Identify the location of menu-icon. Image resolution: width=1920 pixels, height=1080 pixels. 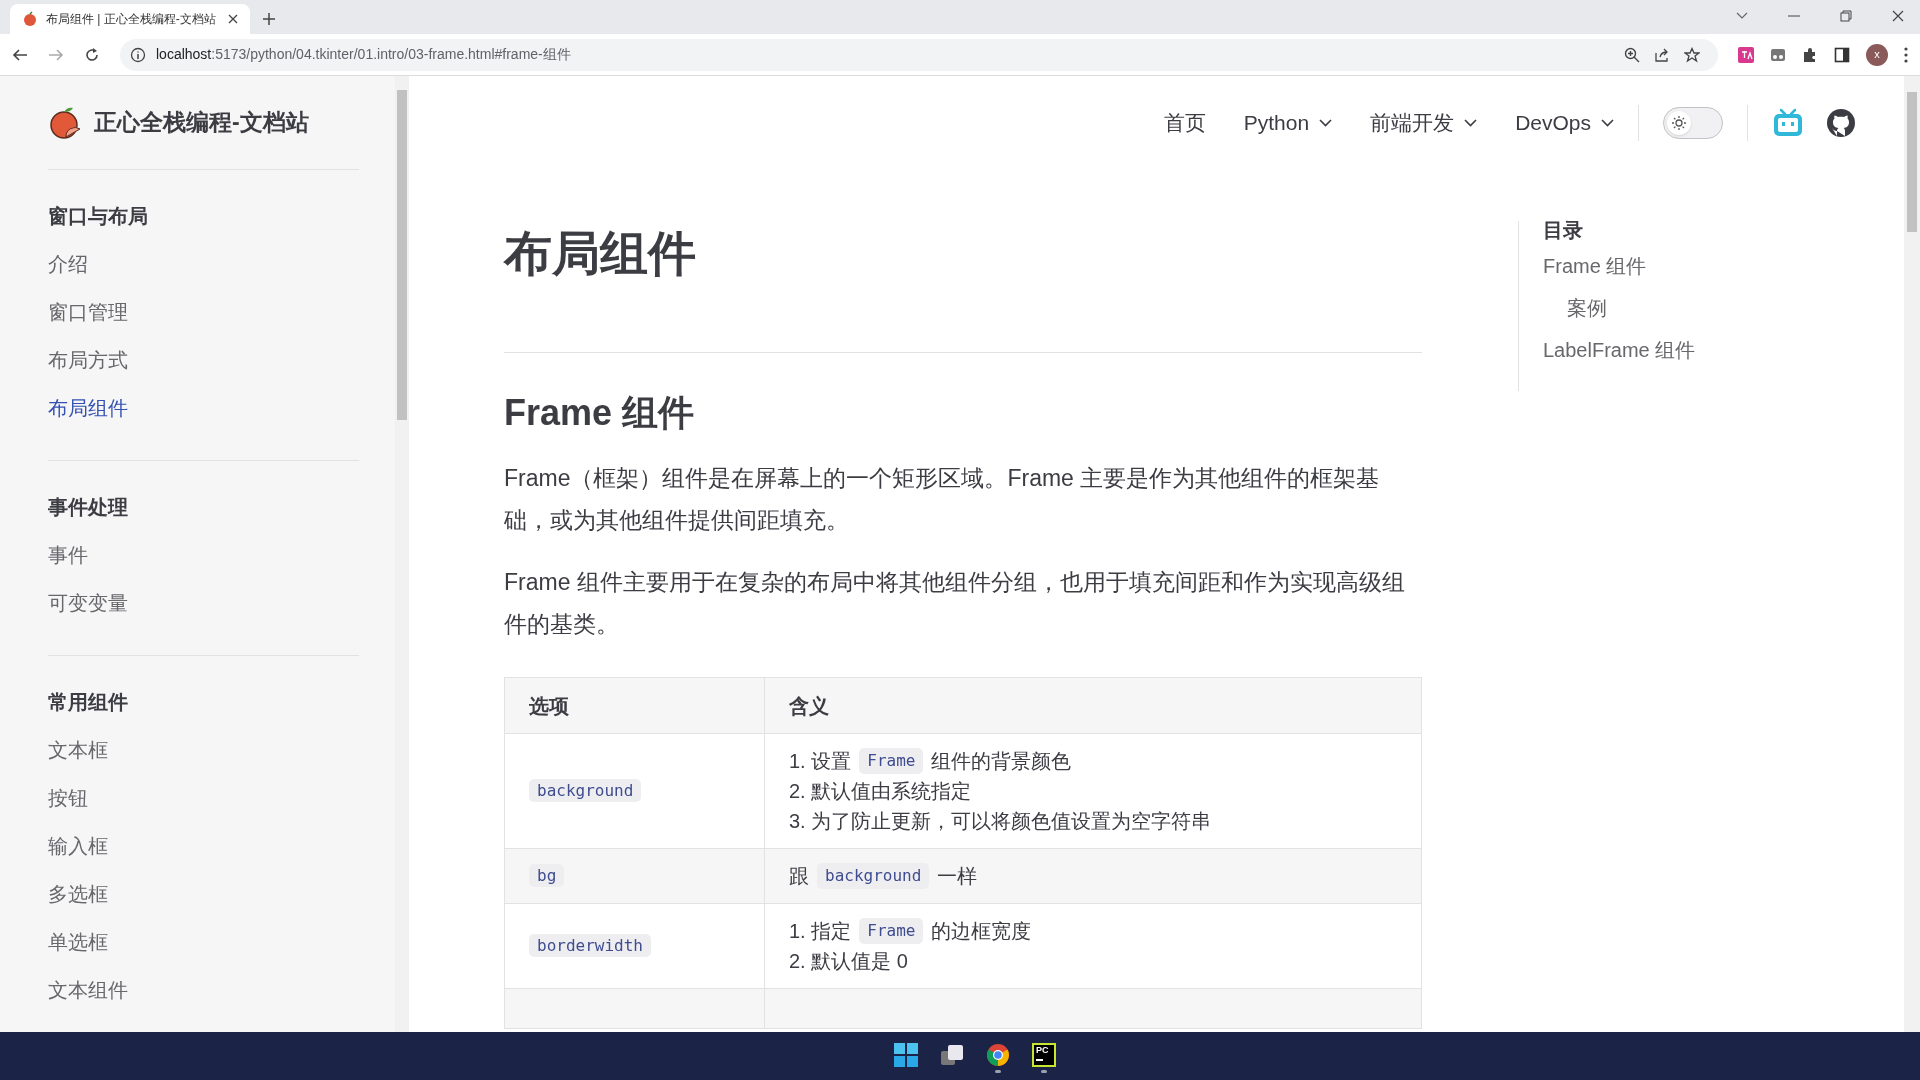
(1906, 54).